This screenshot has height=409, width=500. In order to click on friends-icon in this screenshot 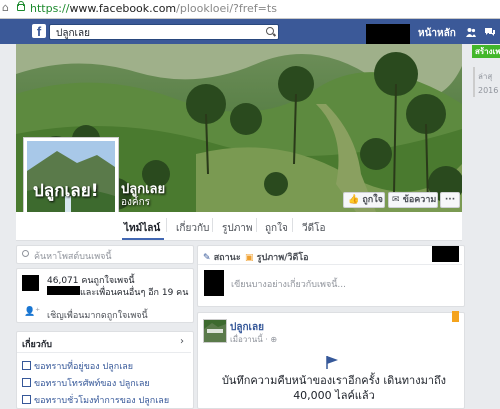, I will do `click(471, 32)`.